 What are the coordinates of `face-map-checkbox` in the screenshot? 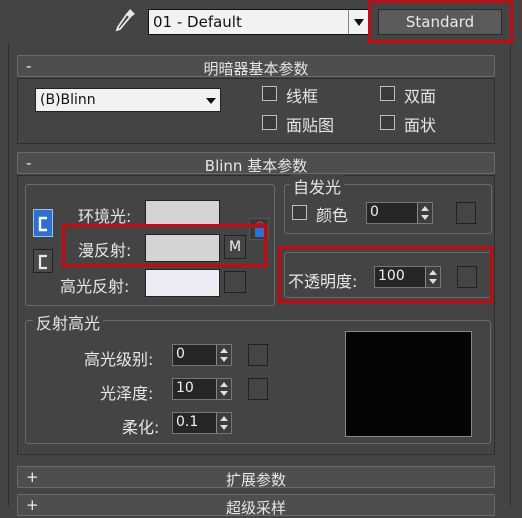 It's located at (269, 122).